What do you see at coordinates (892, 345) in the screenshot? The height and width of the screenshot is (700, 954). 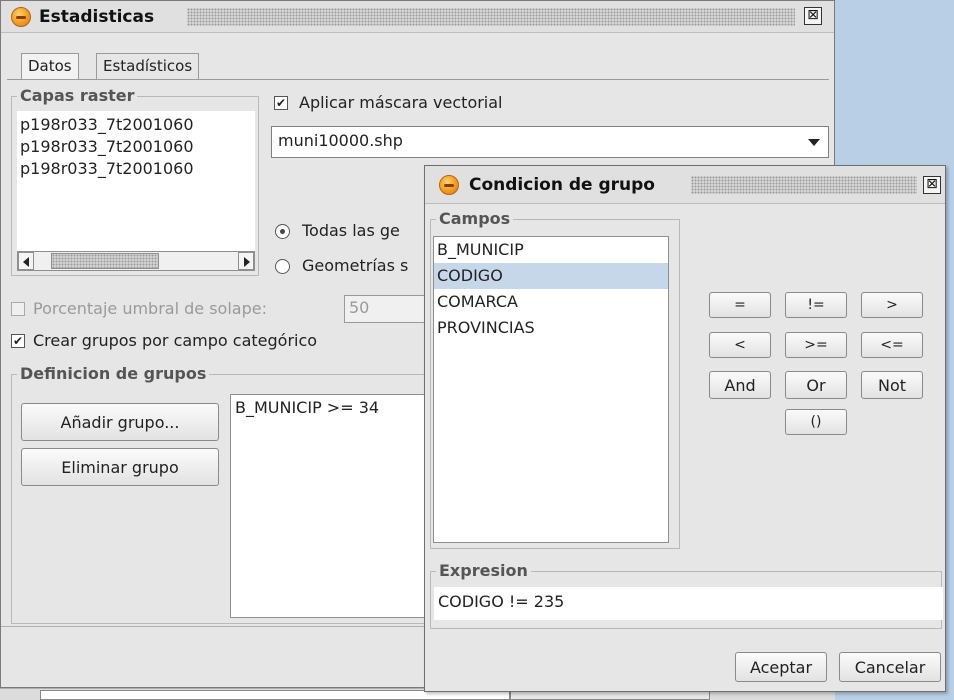 I see `operator-lte-button: <=` at bounding box center [892, 345].